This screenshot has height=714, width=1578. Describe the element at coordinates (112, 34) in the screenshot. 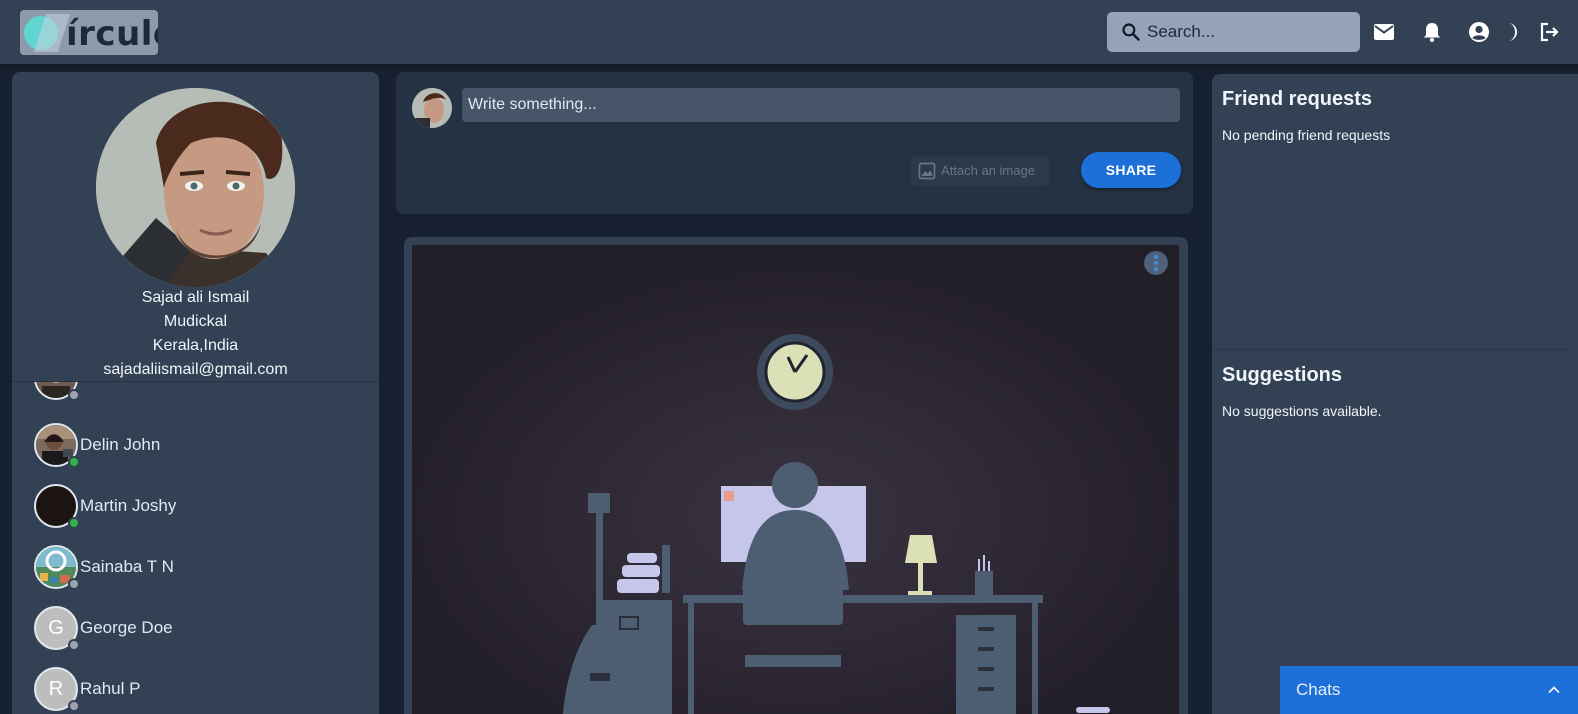

I see `logo-text: írculo` at that location.